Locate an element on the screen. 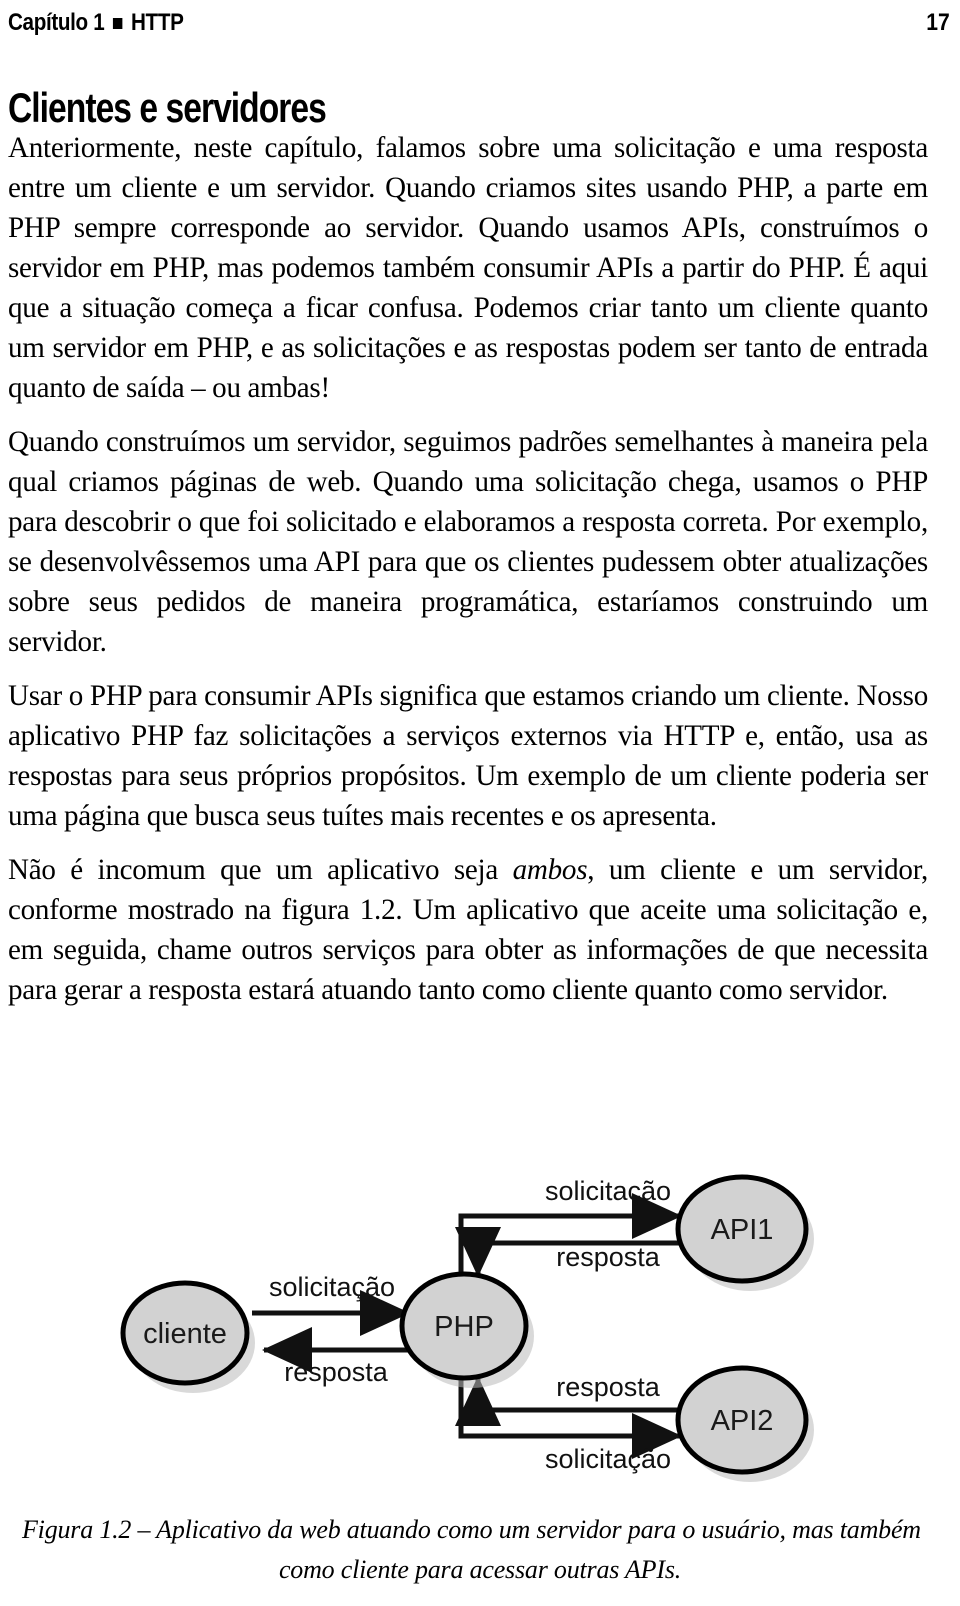  node-api1-label: API1 is located at coordinates (742, 1230).